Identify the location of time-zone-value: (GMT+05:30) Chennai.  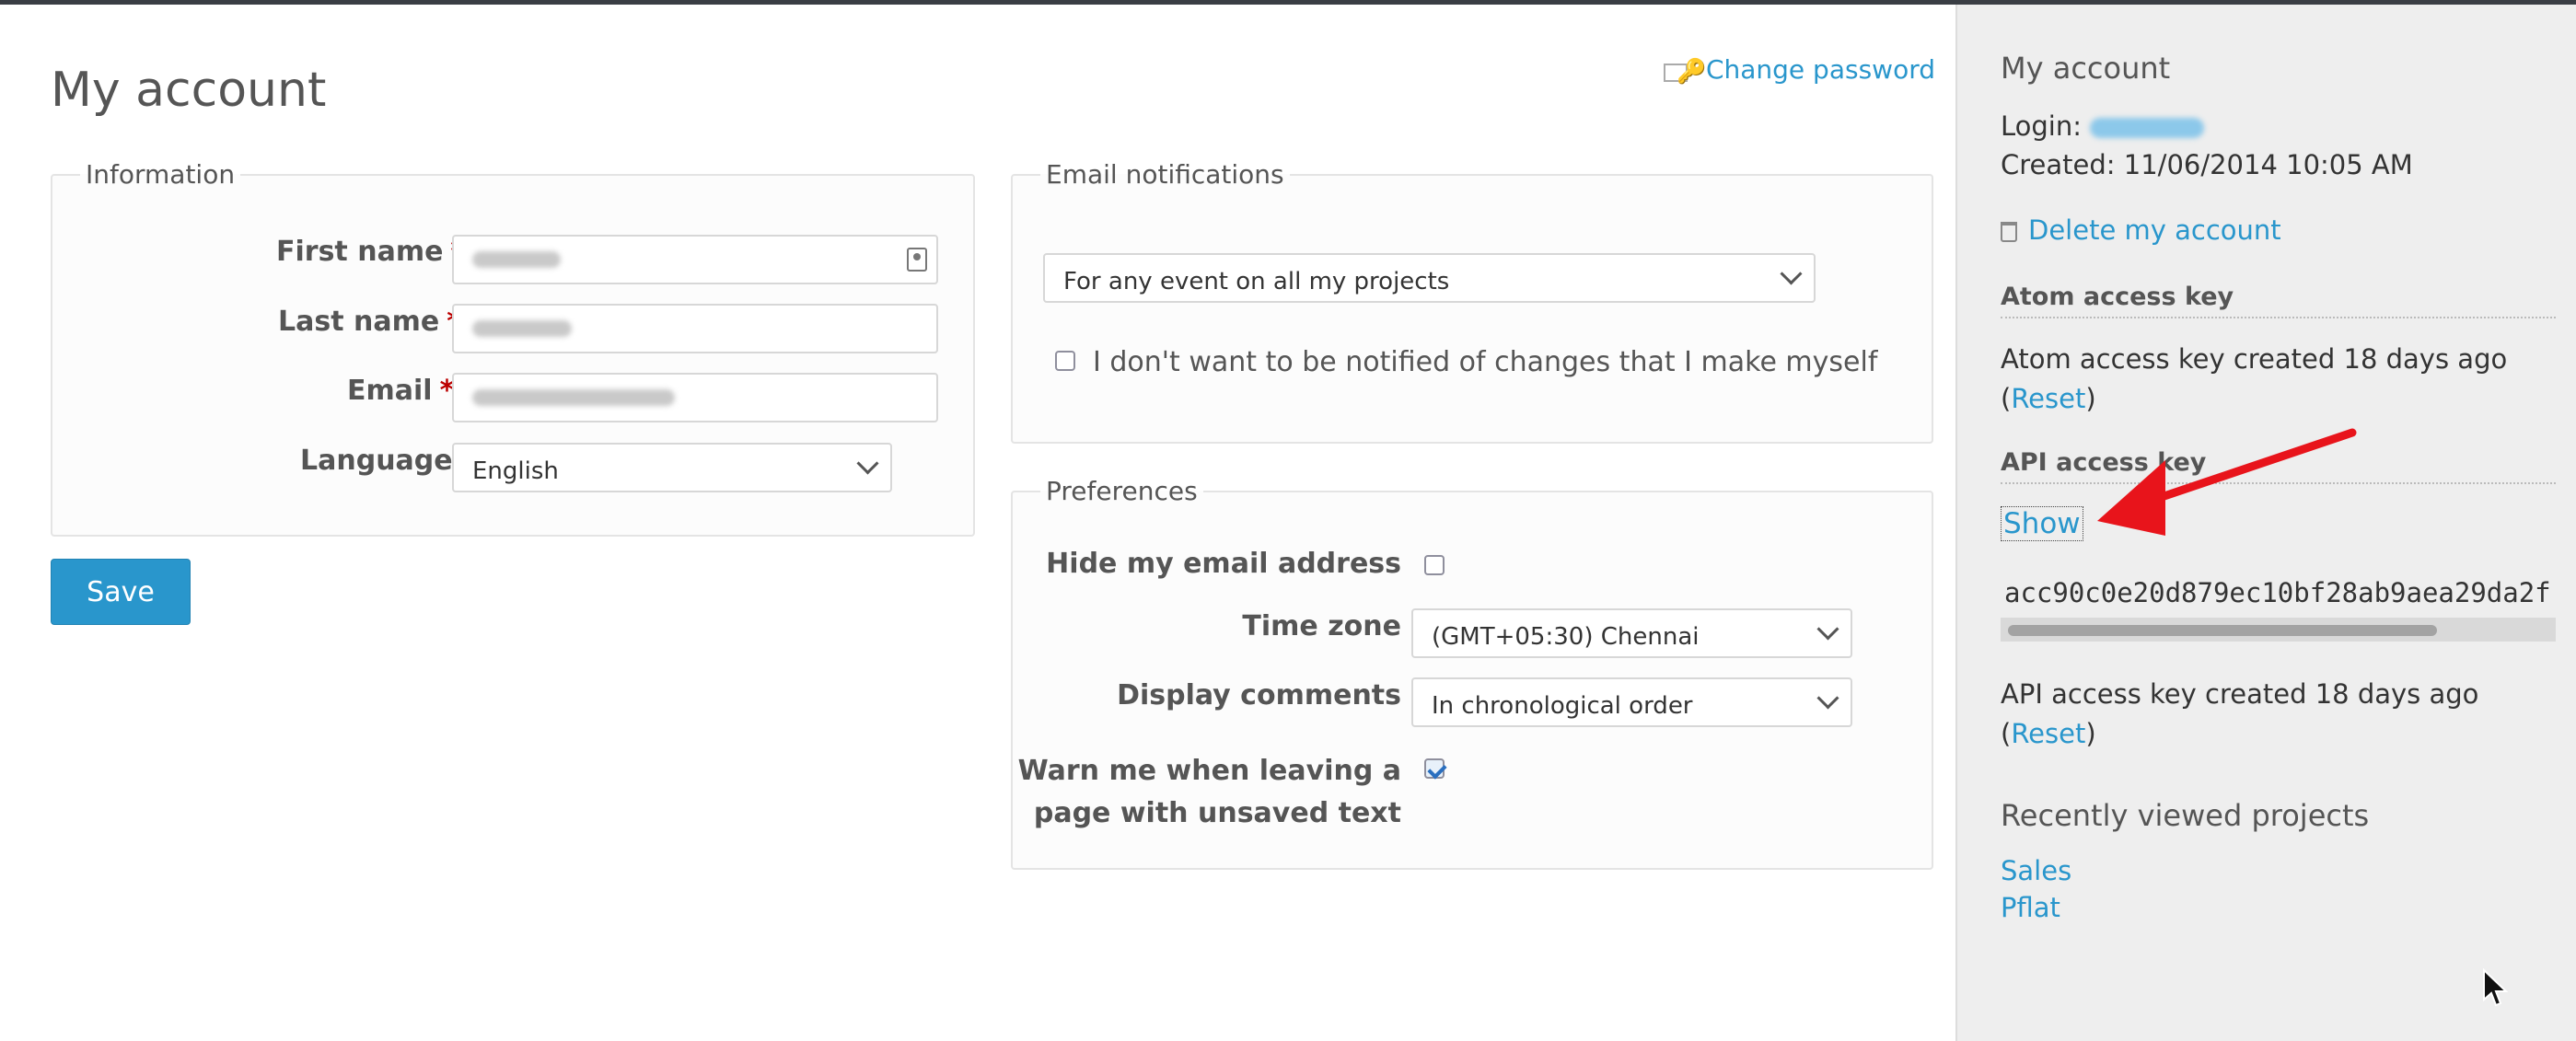
(1566, 637).